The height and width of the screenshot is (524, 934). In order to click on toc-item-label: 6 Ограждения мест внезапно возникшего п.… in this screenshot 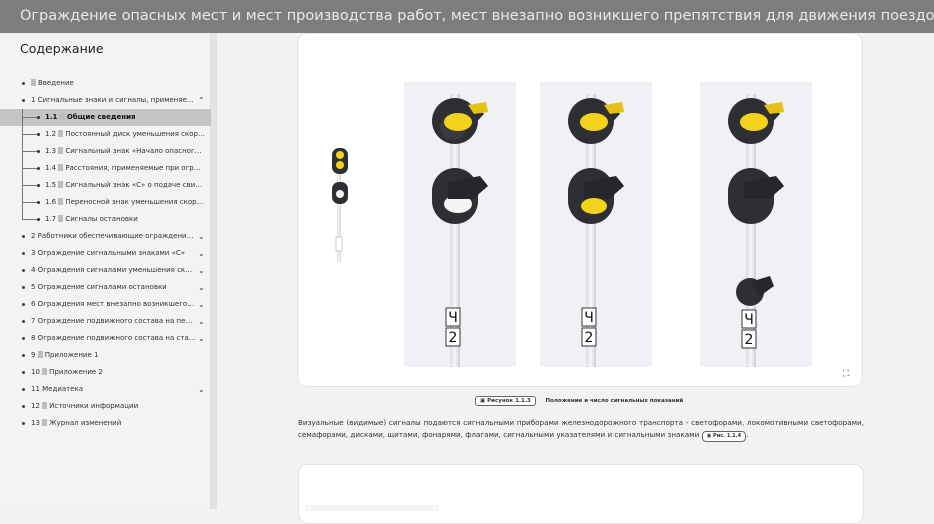, I will do `click(113, 304)`.